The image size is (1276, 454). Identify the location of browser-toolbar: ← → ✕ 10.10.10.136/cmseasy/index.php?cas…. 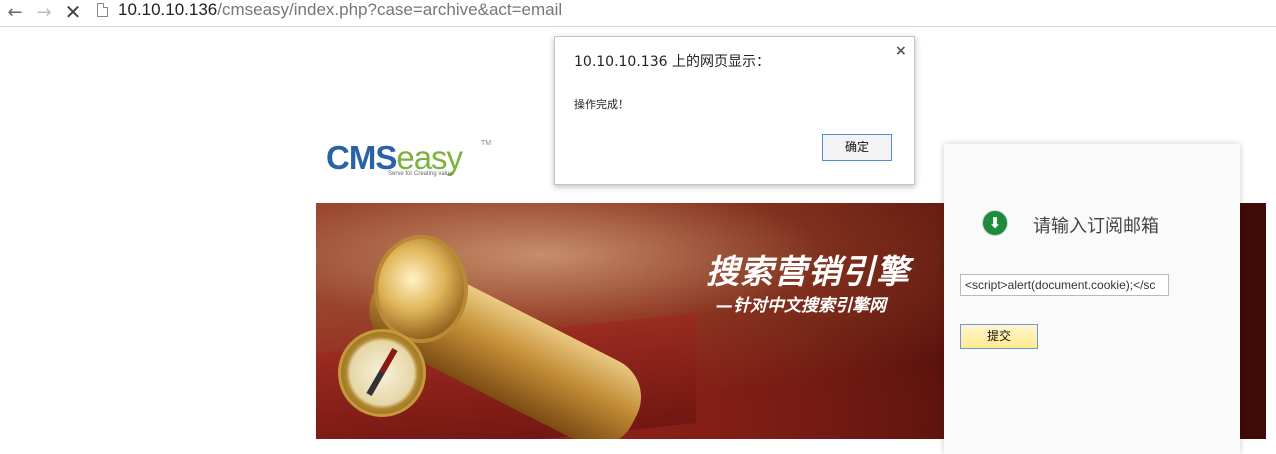
(638, 13).